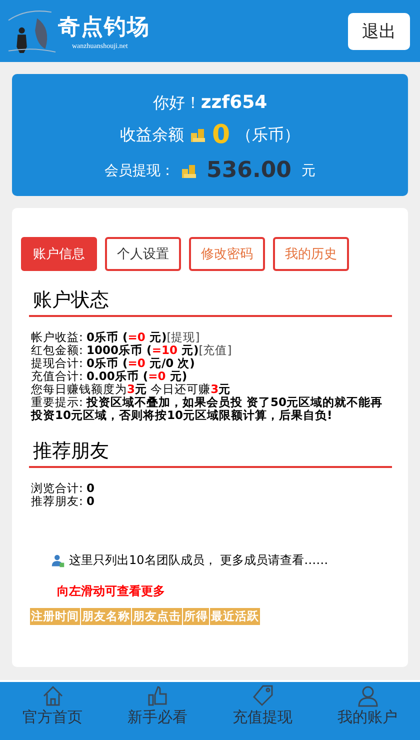  I want to click on link: [提现], so click(183, 337).